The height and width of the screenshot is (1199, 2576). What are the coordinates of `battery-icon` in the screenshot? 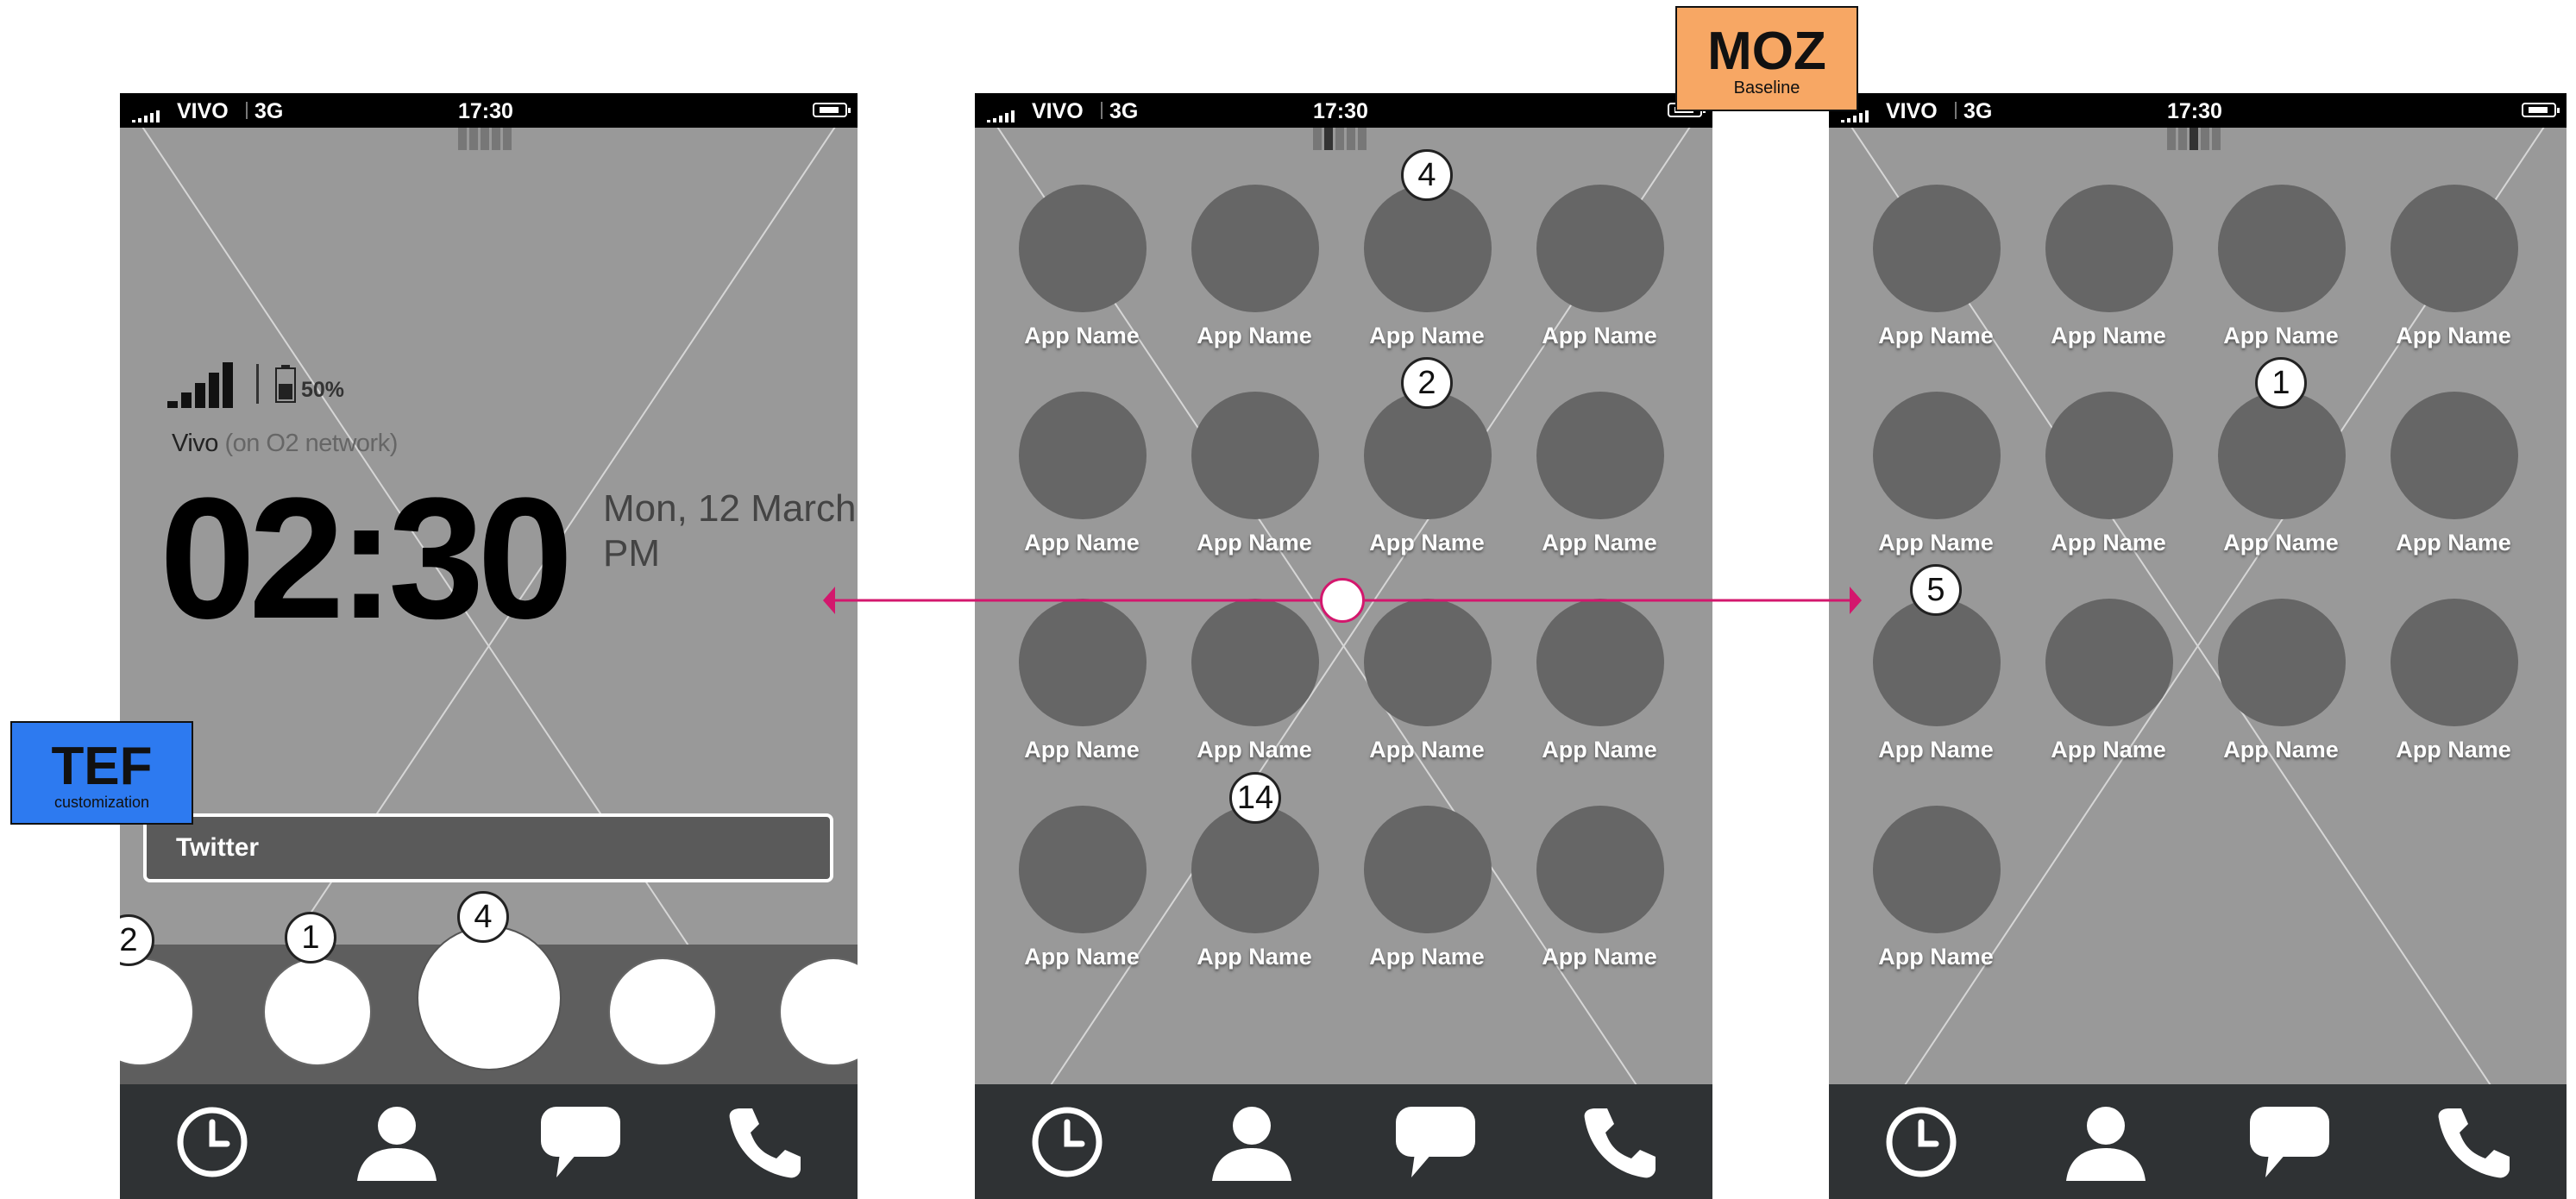 It's located at (2541, 110).